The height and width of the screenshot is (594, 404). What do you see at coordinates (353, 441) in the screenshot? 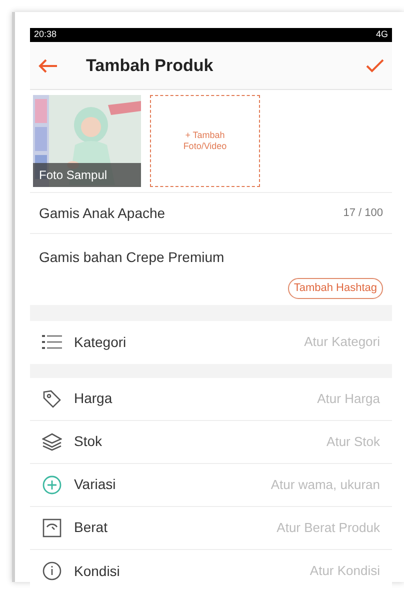
I see `row-value: Atur Stok` at bounding box center [353, 441].